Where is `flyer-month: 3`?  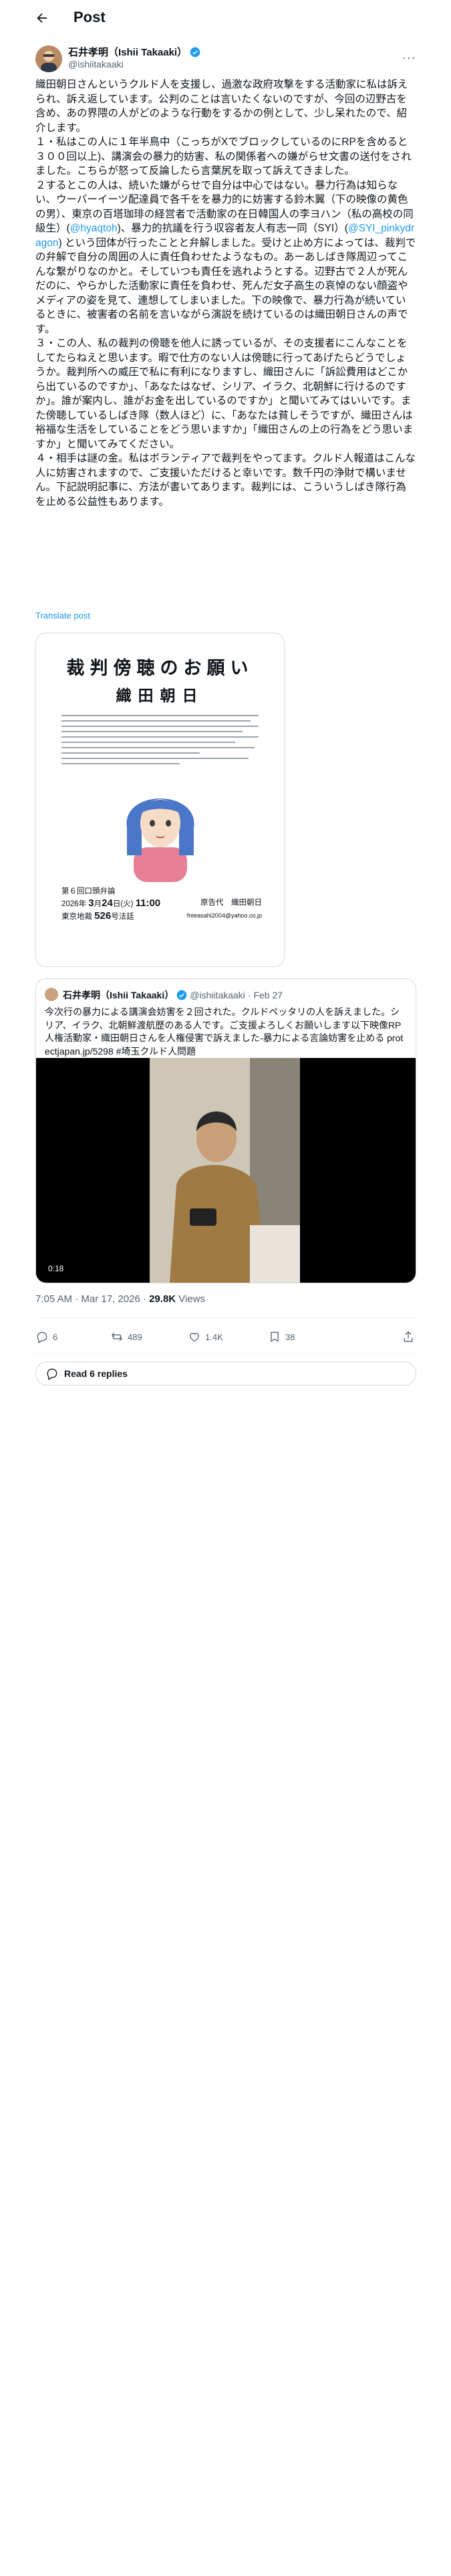
flyer-month: 3 is located at coordinates (91, 903).